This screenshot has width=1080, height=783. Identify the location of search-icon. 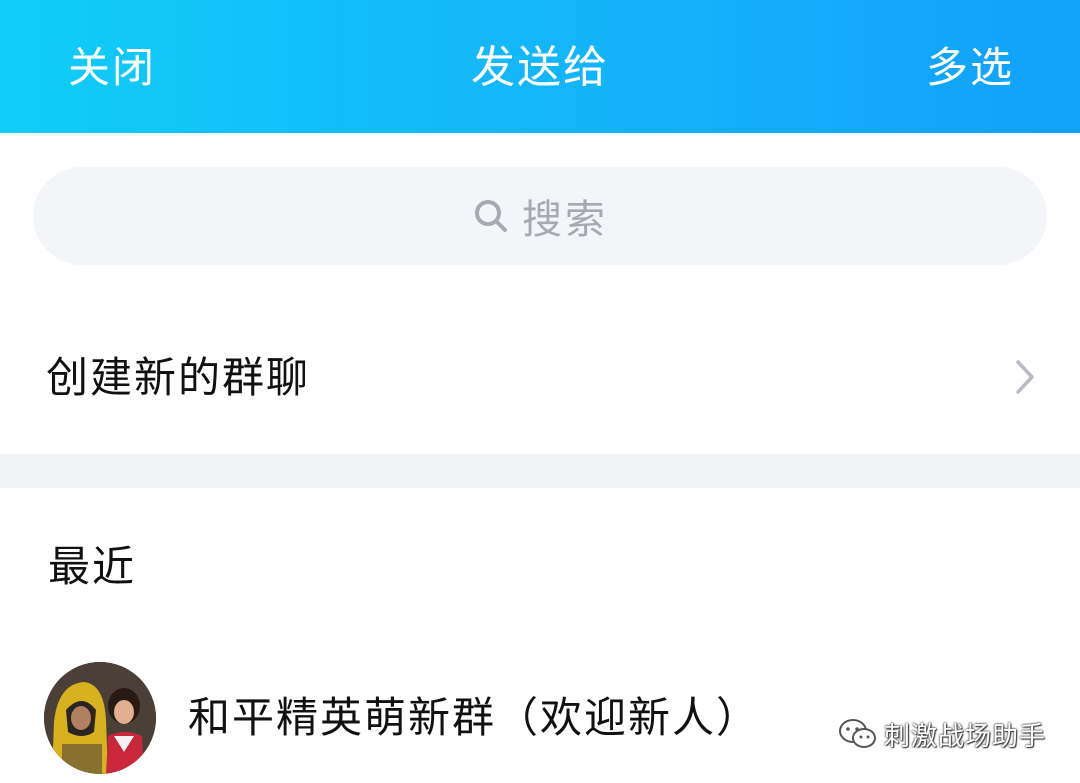
(491, 216).